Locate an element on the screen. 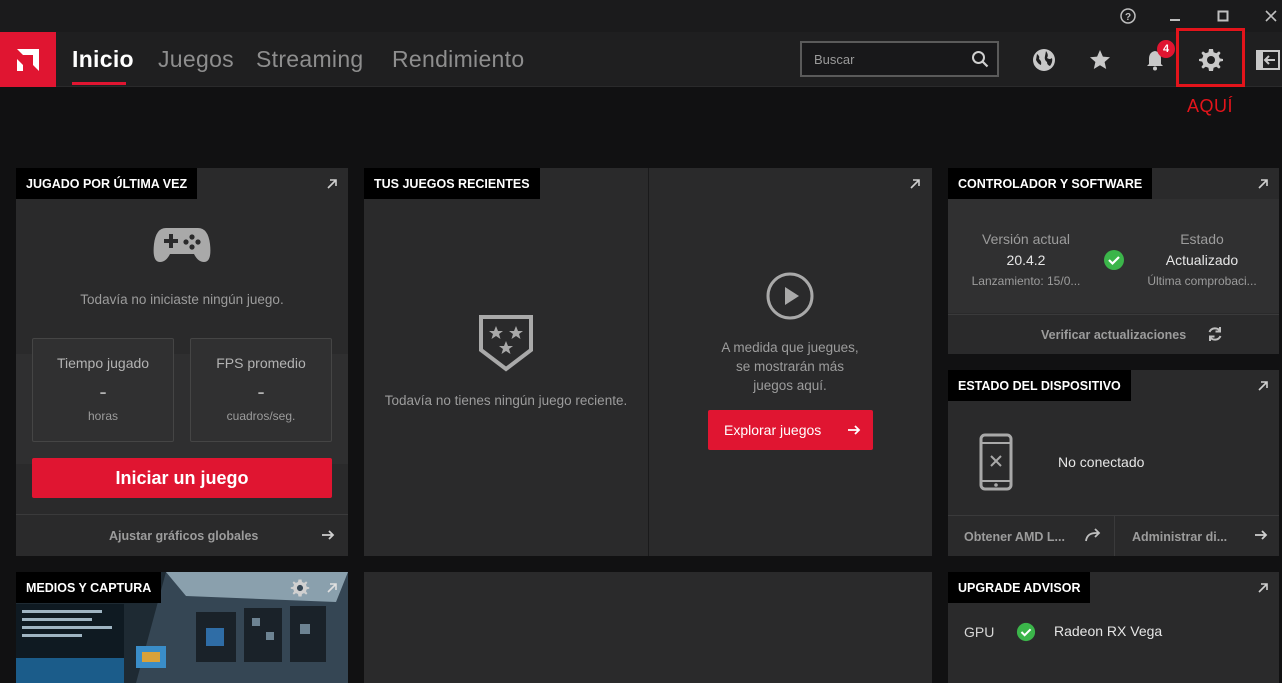 Image resolution: width=1282 pixels, height=683 pixels. notification-badge: 4 is located at coordinates (1166, 49).